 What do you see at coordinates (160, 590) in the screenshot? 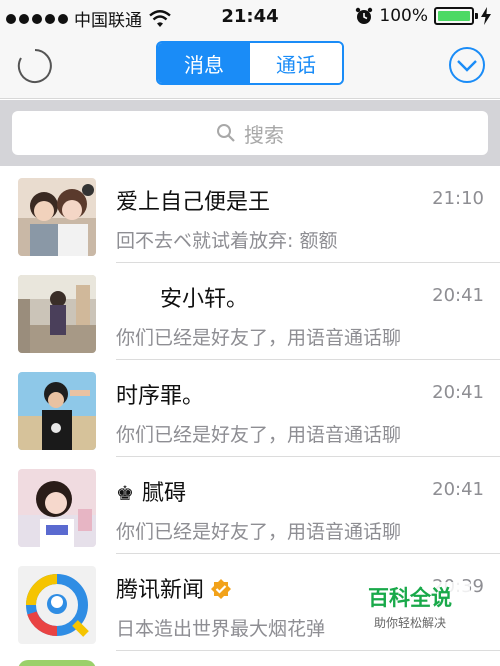
I see `conversation-name-text: 腾讯新闻` at bounding box center [160, 590].